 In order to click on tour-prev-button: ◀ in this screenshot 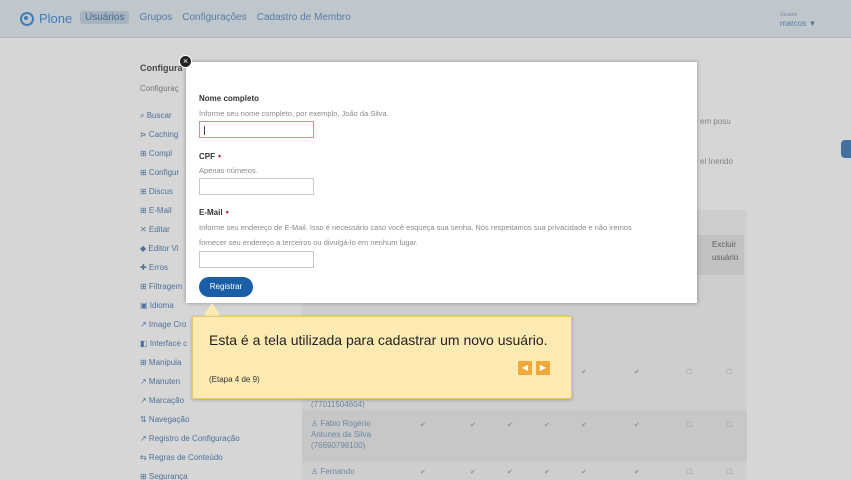, I will do `click(525, 368)`.